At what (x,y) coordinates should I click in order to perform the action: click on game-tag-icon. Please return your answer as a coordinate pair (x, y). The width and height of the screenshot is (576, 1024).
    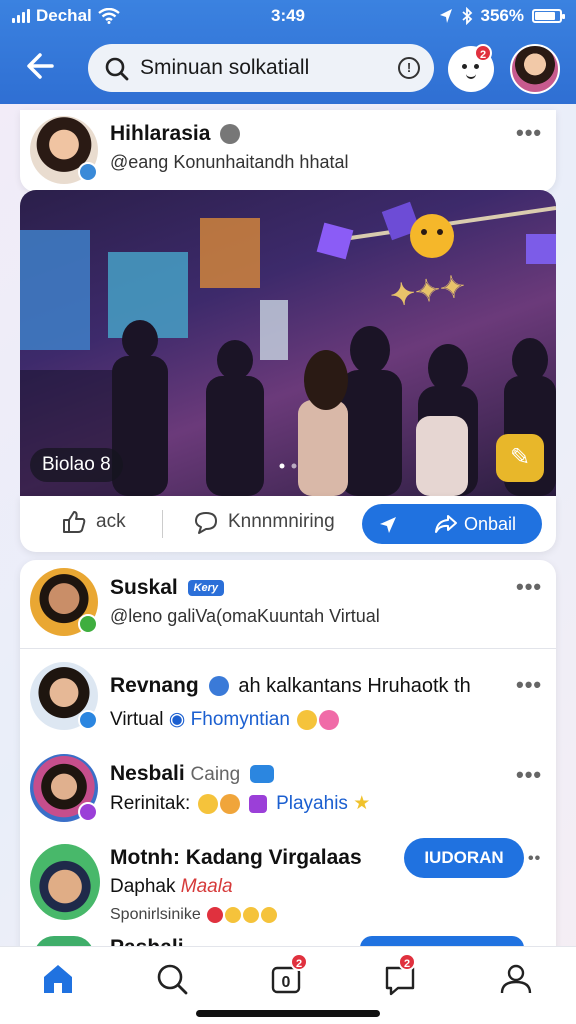
    Looking at the image, I should click on (257, 803).